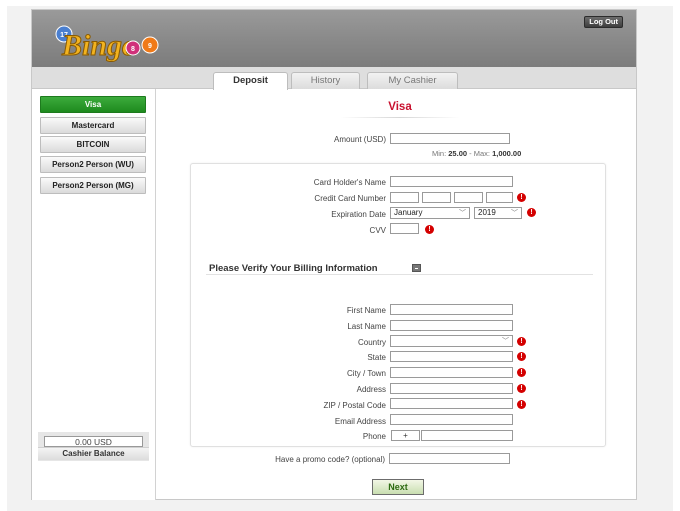 Image resolution: width=680 pixels, height=511 pixels. I want to click on zip-input, so click(451, 403).